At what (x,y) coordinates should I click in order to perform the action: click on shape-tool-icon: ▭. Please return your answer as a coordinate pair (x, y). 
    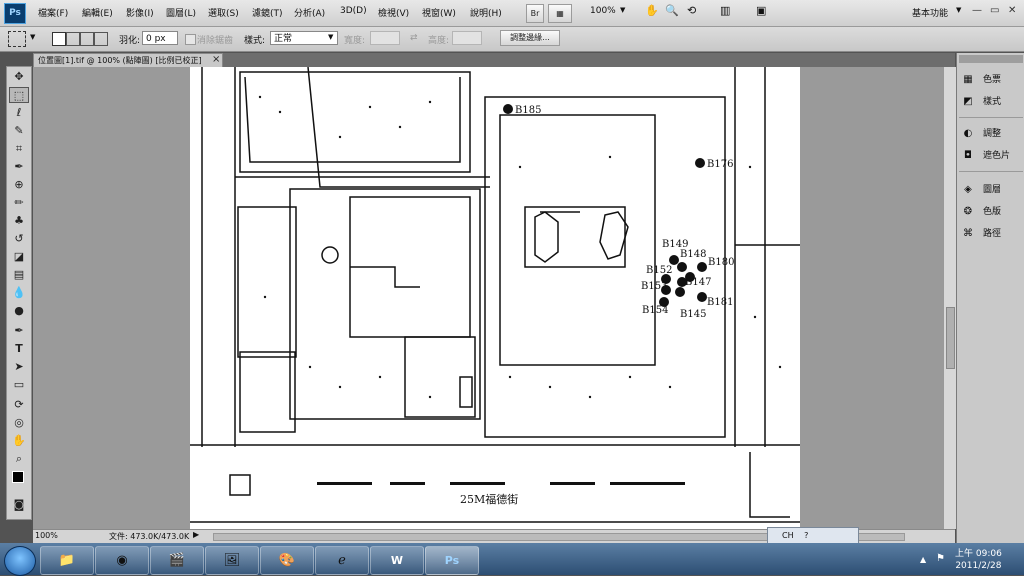
    Looking at the image, I should click on (19, 385).